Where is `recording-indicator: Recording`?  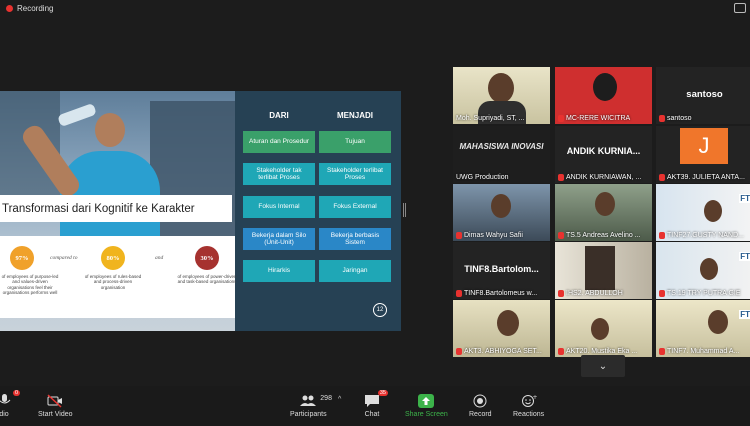
recording-indicator: Recording is located at coordinates (29, 8).